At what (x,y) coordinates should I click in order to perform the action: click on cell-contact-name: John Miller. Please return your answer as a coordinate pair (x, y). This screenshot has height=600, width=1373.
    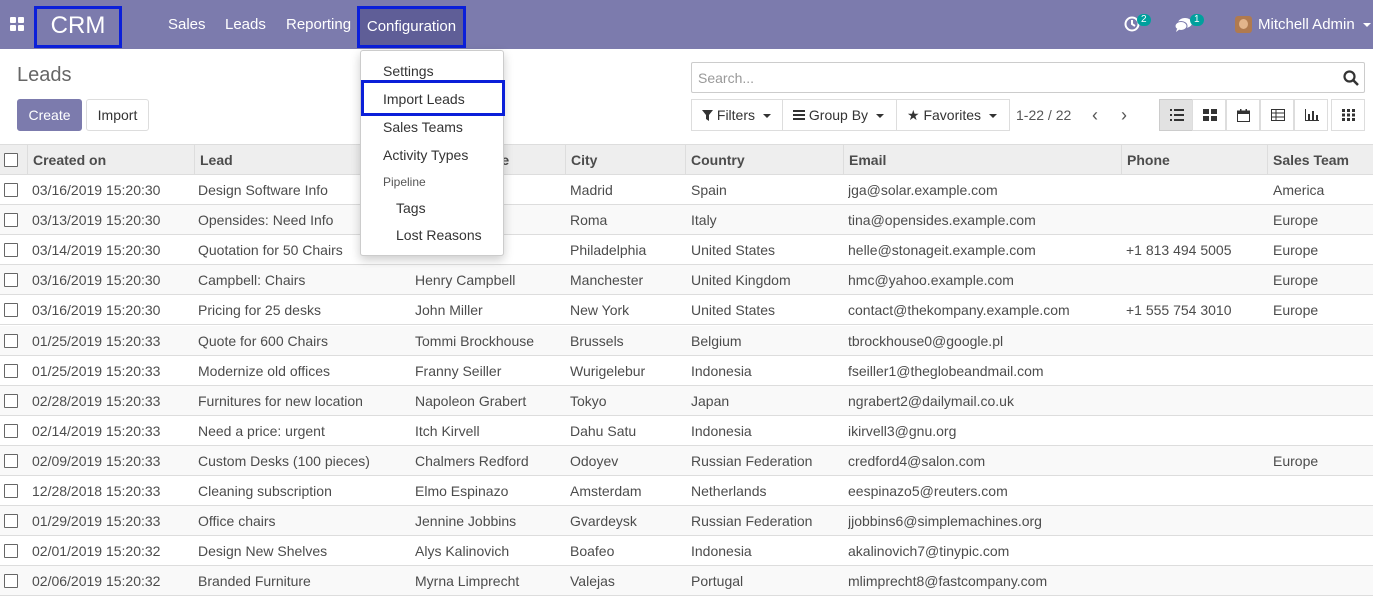
    Looking at the image, I should click on (449, 310).